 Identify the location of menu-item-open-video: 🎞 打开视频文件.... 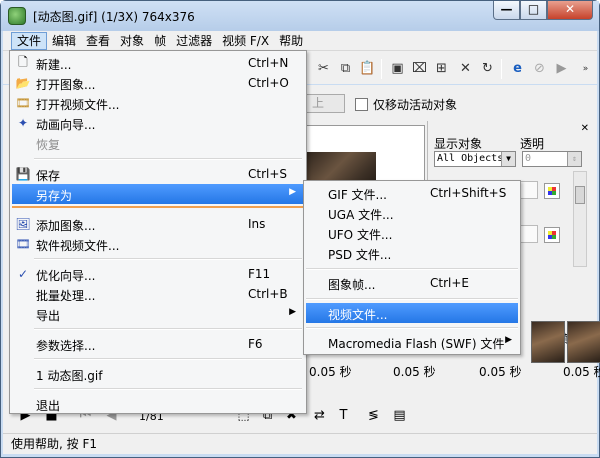
(158, 103).